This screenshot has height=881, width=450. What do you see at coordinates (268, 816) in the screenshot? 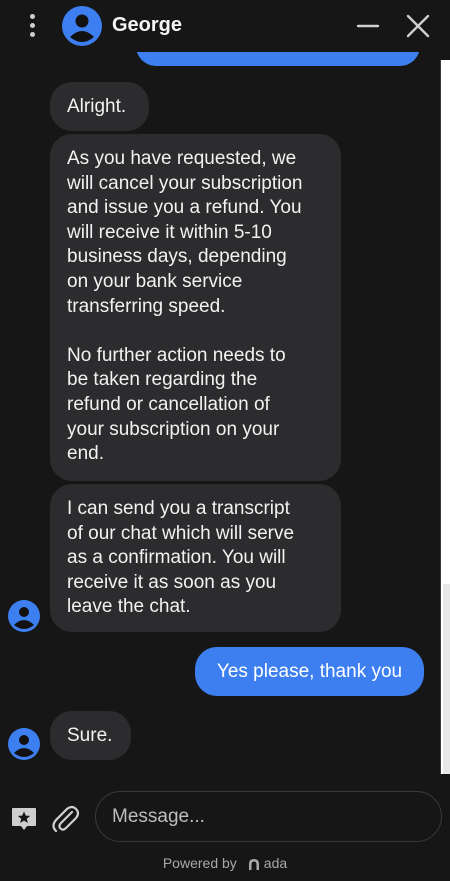
I see `message-input` at bounding box center [268, 816].